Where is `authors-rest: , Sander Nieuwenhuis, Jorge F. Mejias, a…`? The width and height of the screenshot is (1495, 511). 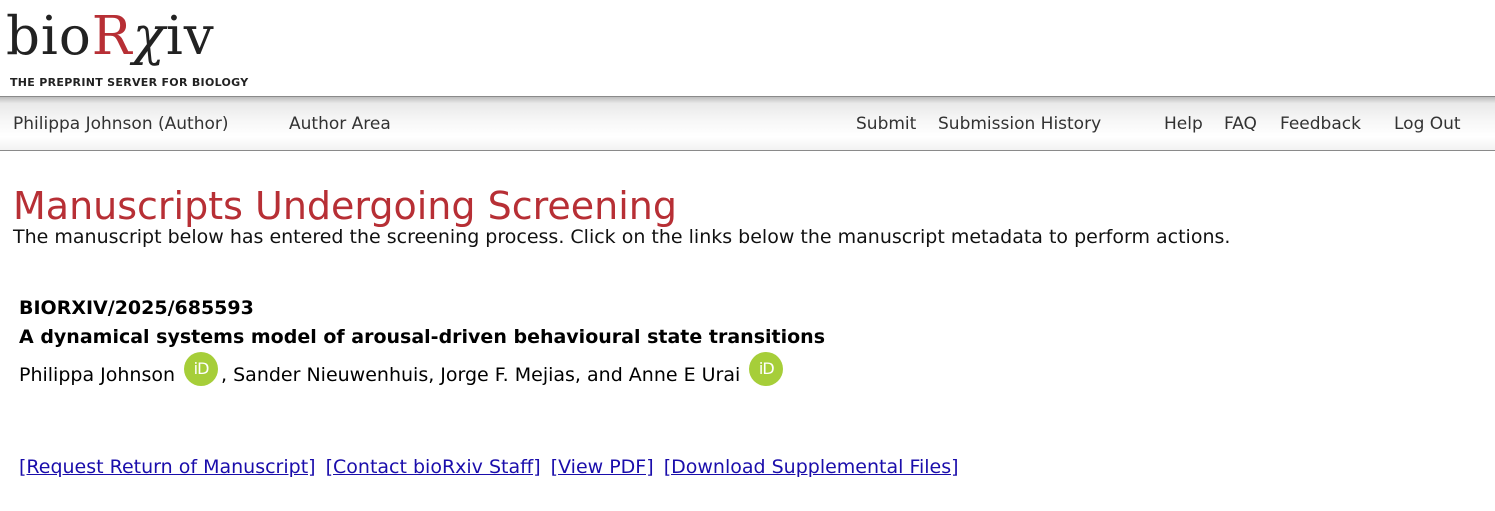
authors-rest: , Sander Nieuwenhuis, Jorge F. Mejias, a… is located at coordinates (481, 375).